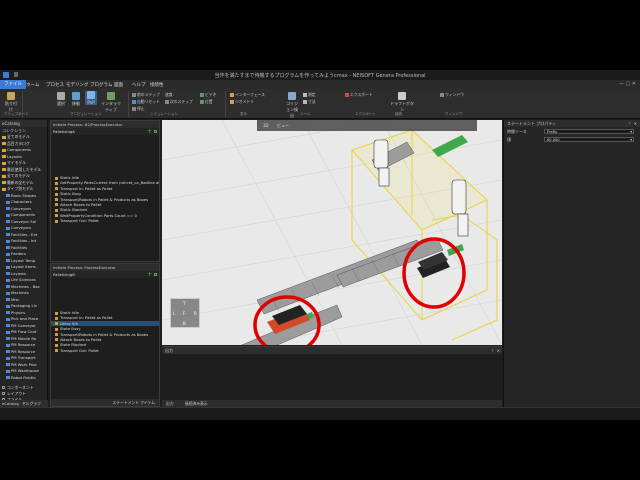  Describe the element at coordinates (589, 131) in the screenshot. I see `time-source-select: Prefix ▾` at that location.